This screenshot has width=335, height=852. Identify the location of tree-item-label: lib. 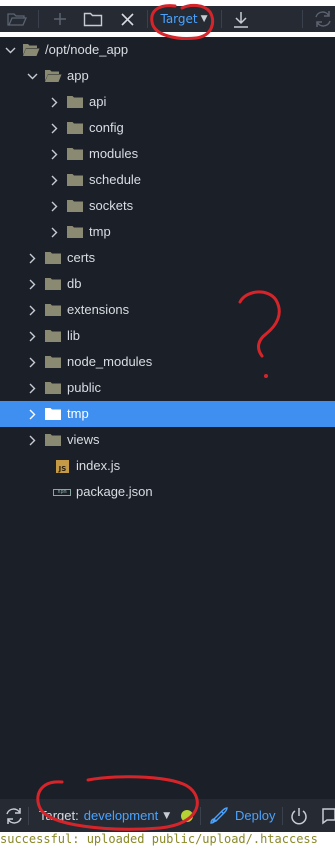
(74, 335).